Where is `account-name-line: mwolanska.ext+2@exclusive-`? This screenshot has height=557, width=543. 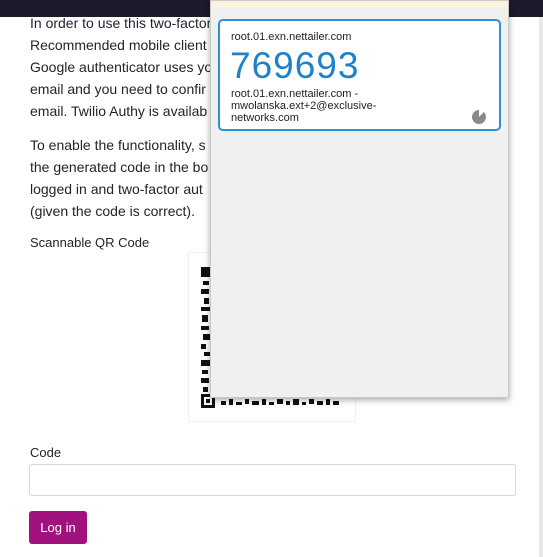 account-name-line: mwolanska.ext+2@exclusive- is located at coordinates (304, 106).